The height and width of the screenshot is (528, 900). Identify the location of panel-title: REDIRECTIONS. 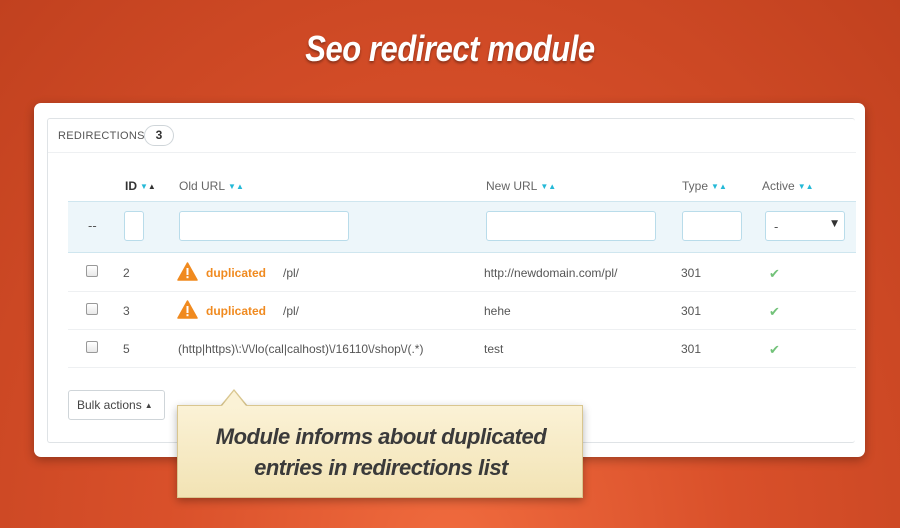
(101, 136).